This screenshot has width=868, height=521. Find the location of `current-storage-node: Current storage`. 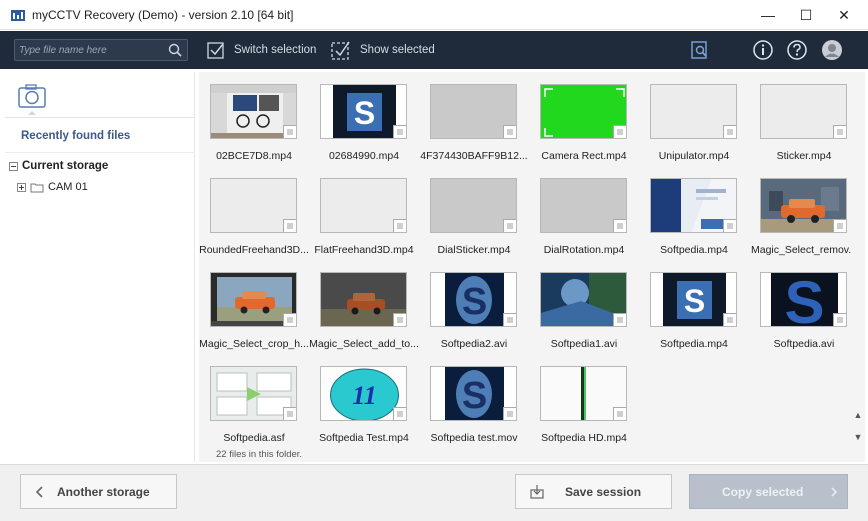

current-storage-node: Current storage is located at coordinates (58, 166).